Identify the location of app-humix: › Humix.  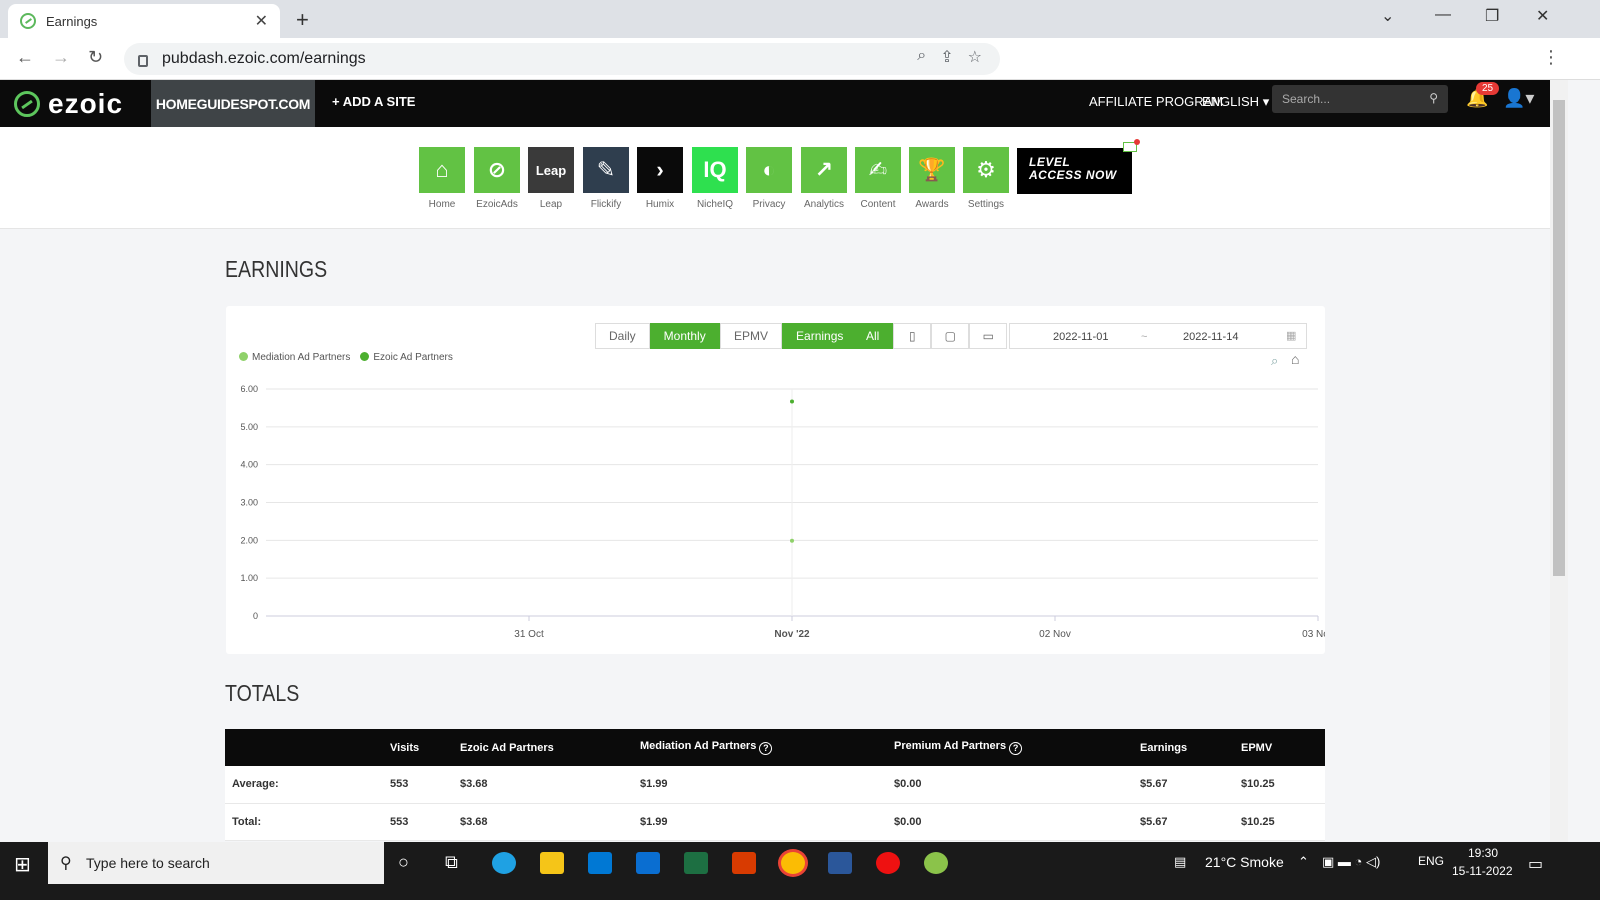
(660, 178).